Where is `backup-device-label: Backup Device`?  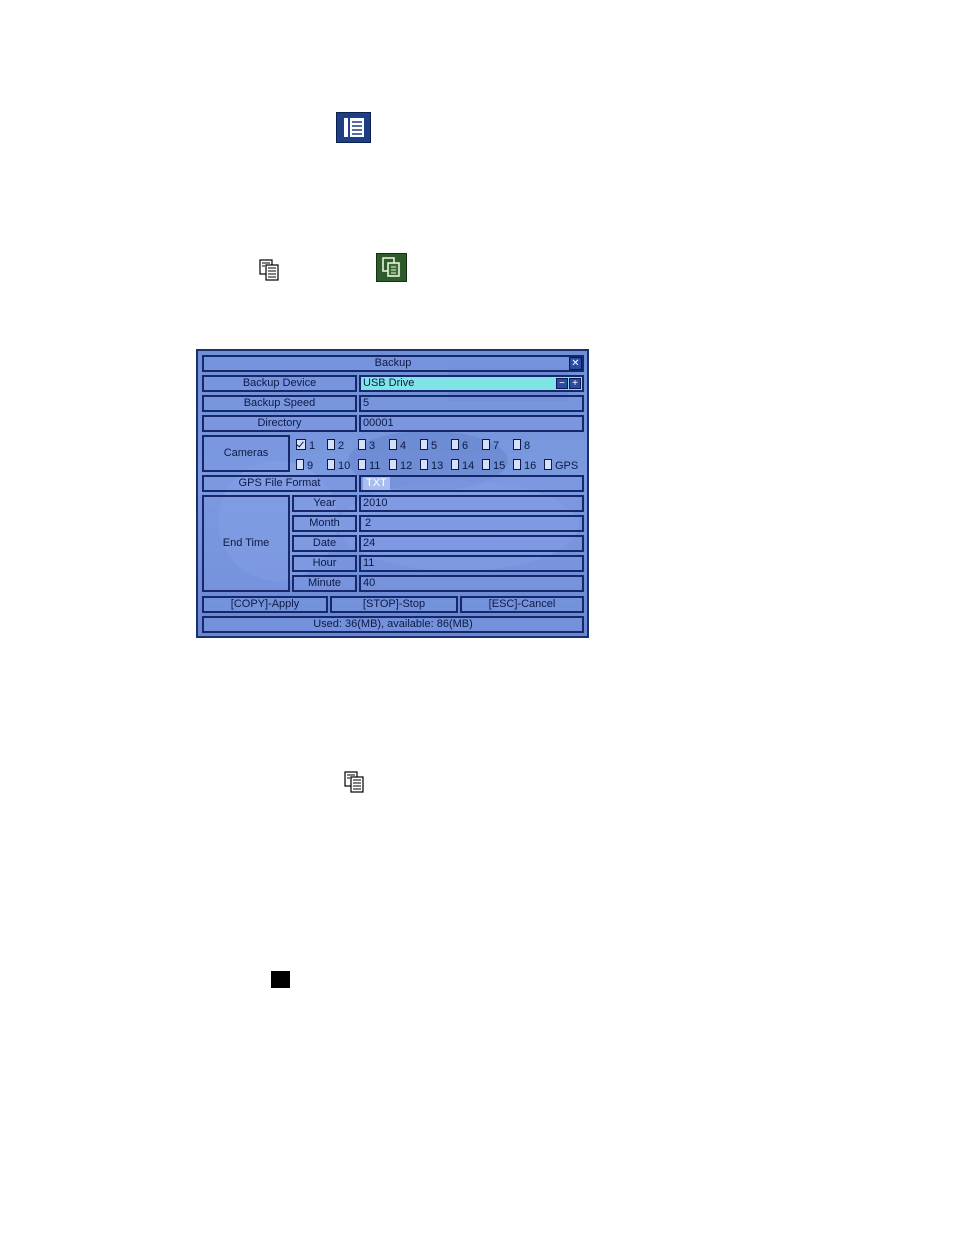 backup-device-label: Backup Device is located at coordinates (279, 383).